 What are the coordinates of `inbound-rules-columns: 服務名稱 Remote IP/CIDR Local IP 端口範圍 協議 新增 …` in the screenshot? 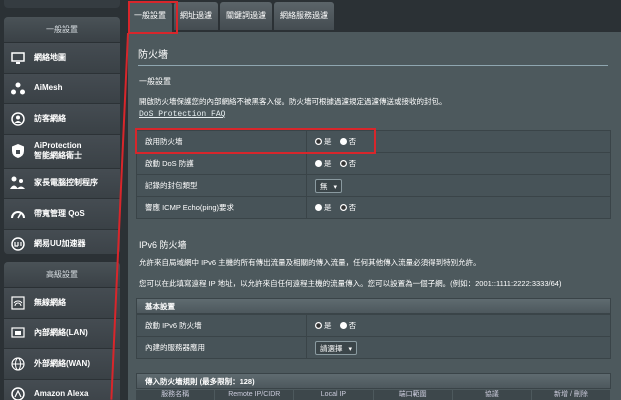 It's located at (374, 395).